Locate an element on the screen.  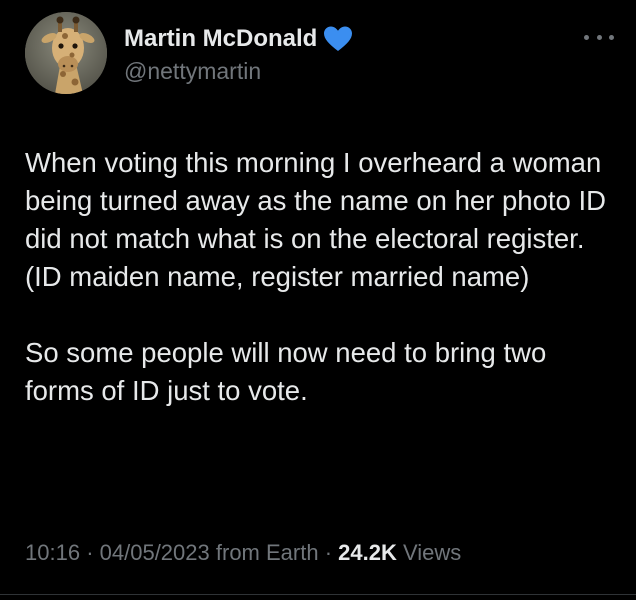
tweet-date: 04/05/2023 is located at coordinates (155, 552).